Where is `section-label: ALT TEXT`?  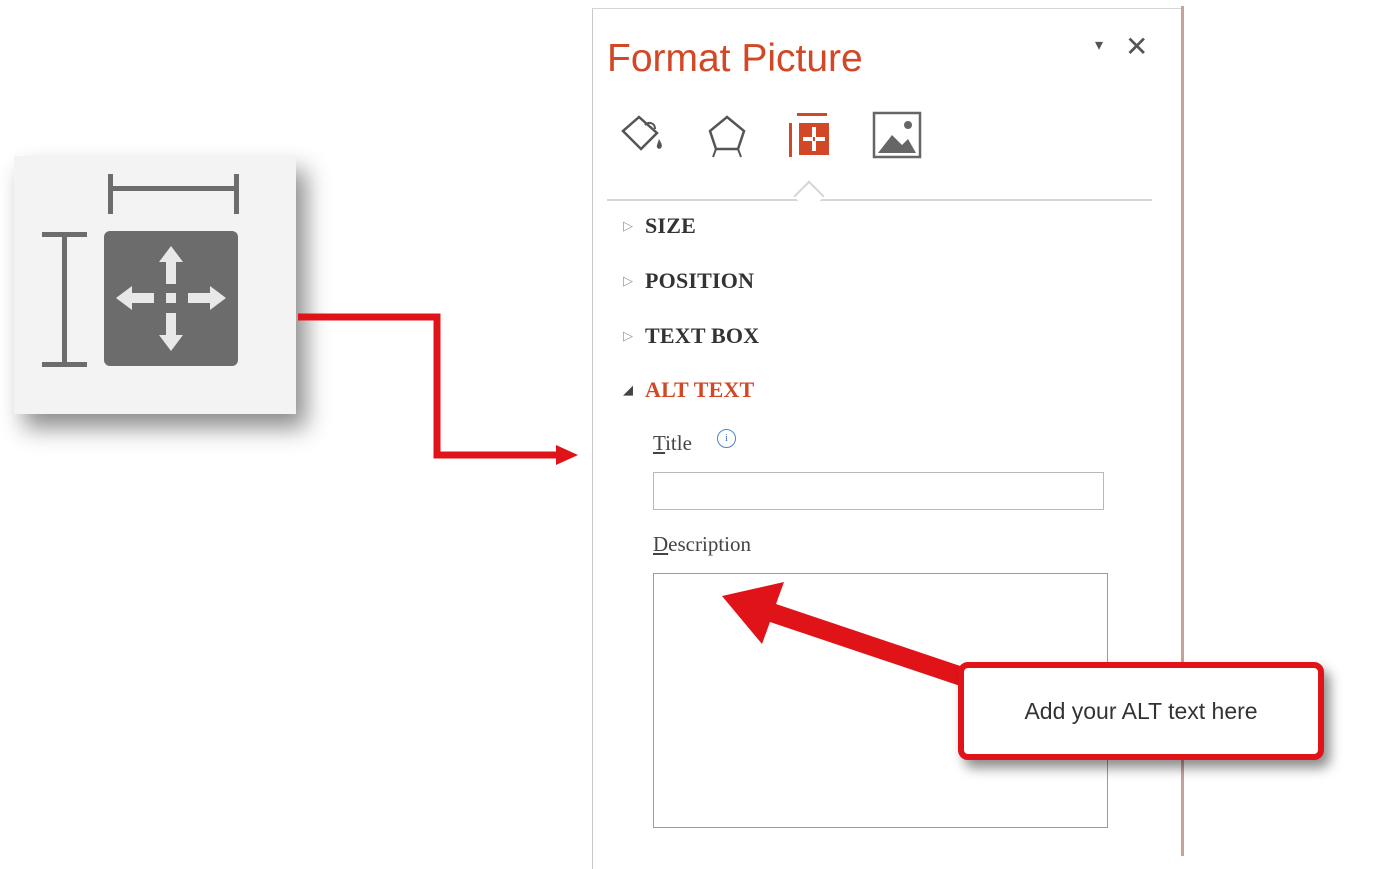 section-label: ALT TEXT is located at coordinates (700, 389).